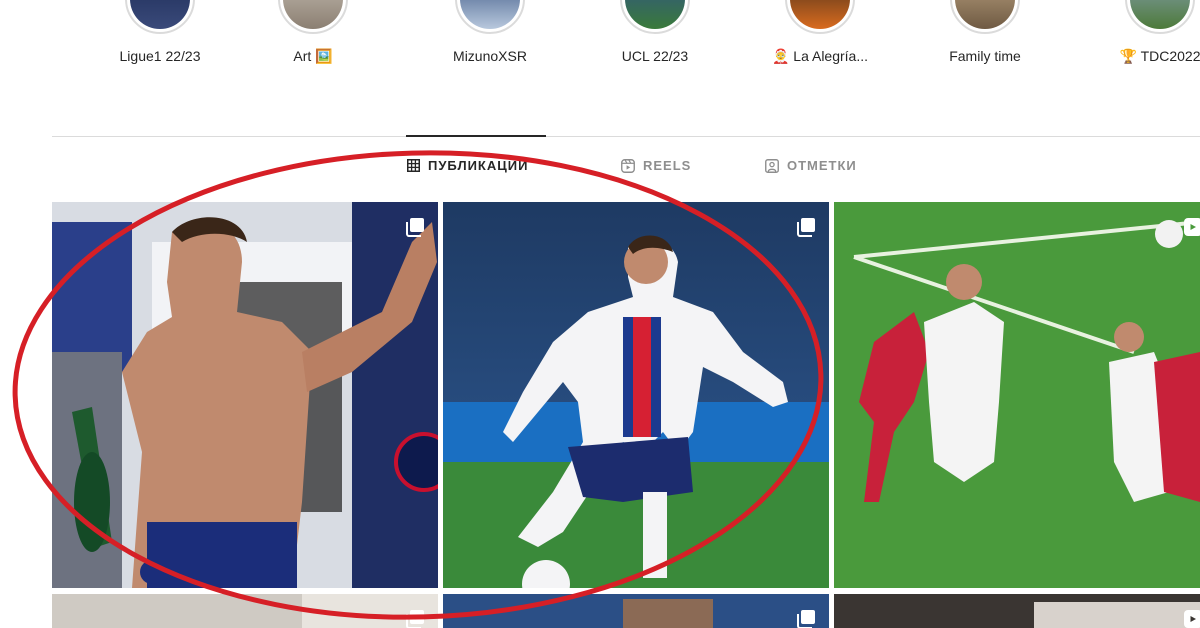 Image resolution: width=1200 pixels, height=628 pixels. Describe the element at coordinates (160, 56) in the screenshot. I see `highlight-label: Ligue1 22/23` at that location.